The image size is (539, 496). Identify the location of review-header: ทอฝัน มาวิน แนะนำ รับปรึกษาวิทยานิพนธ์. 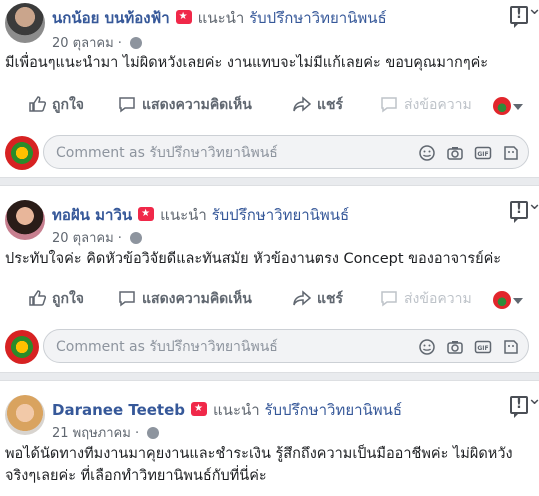
(200, 215).